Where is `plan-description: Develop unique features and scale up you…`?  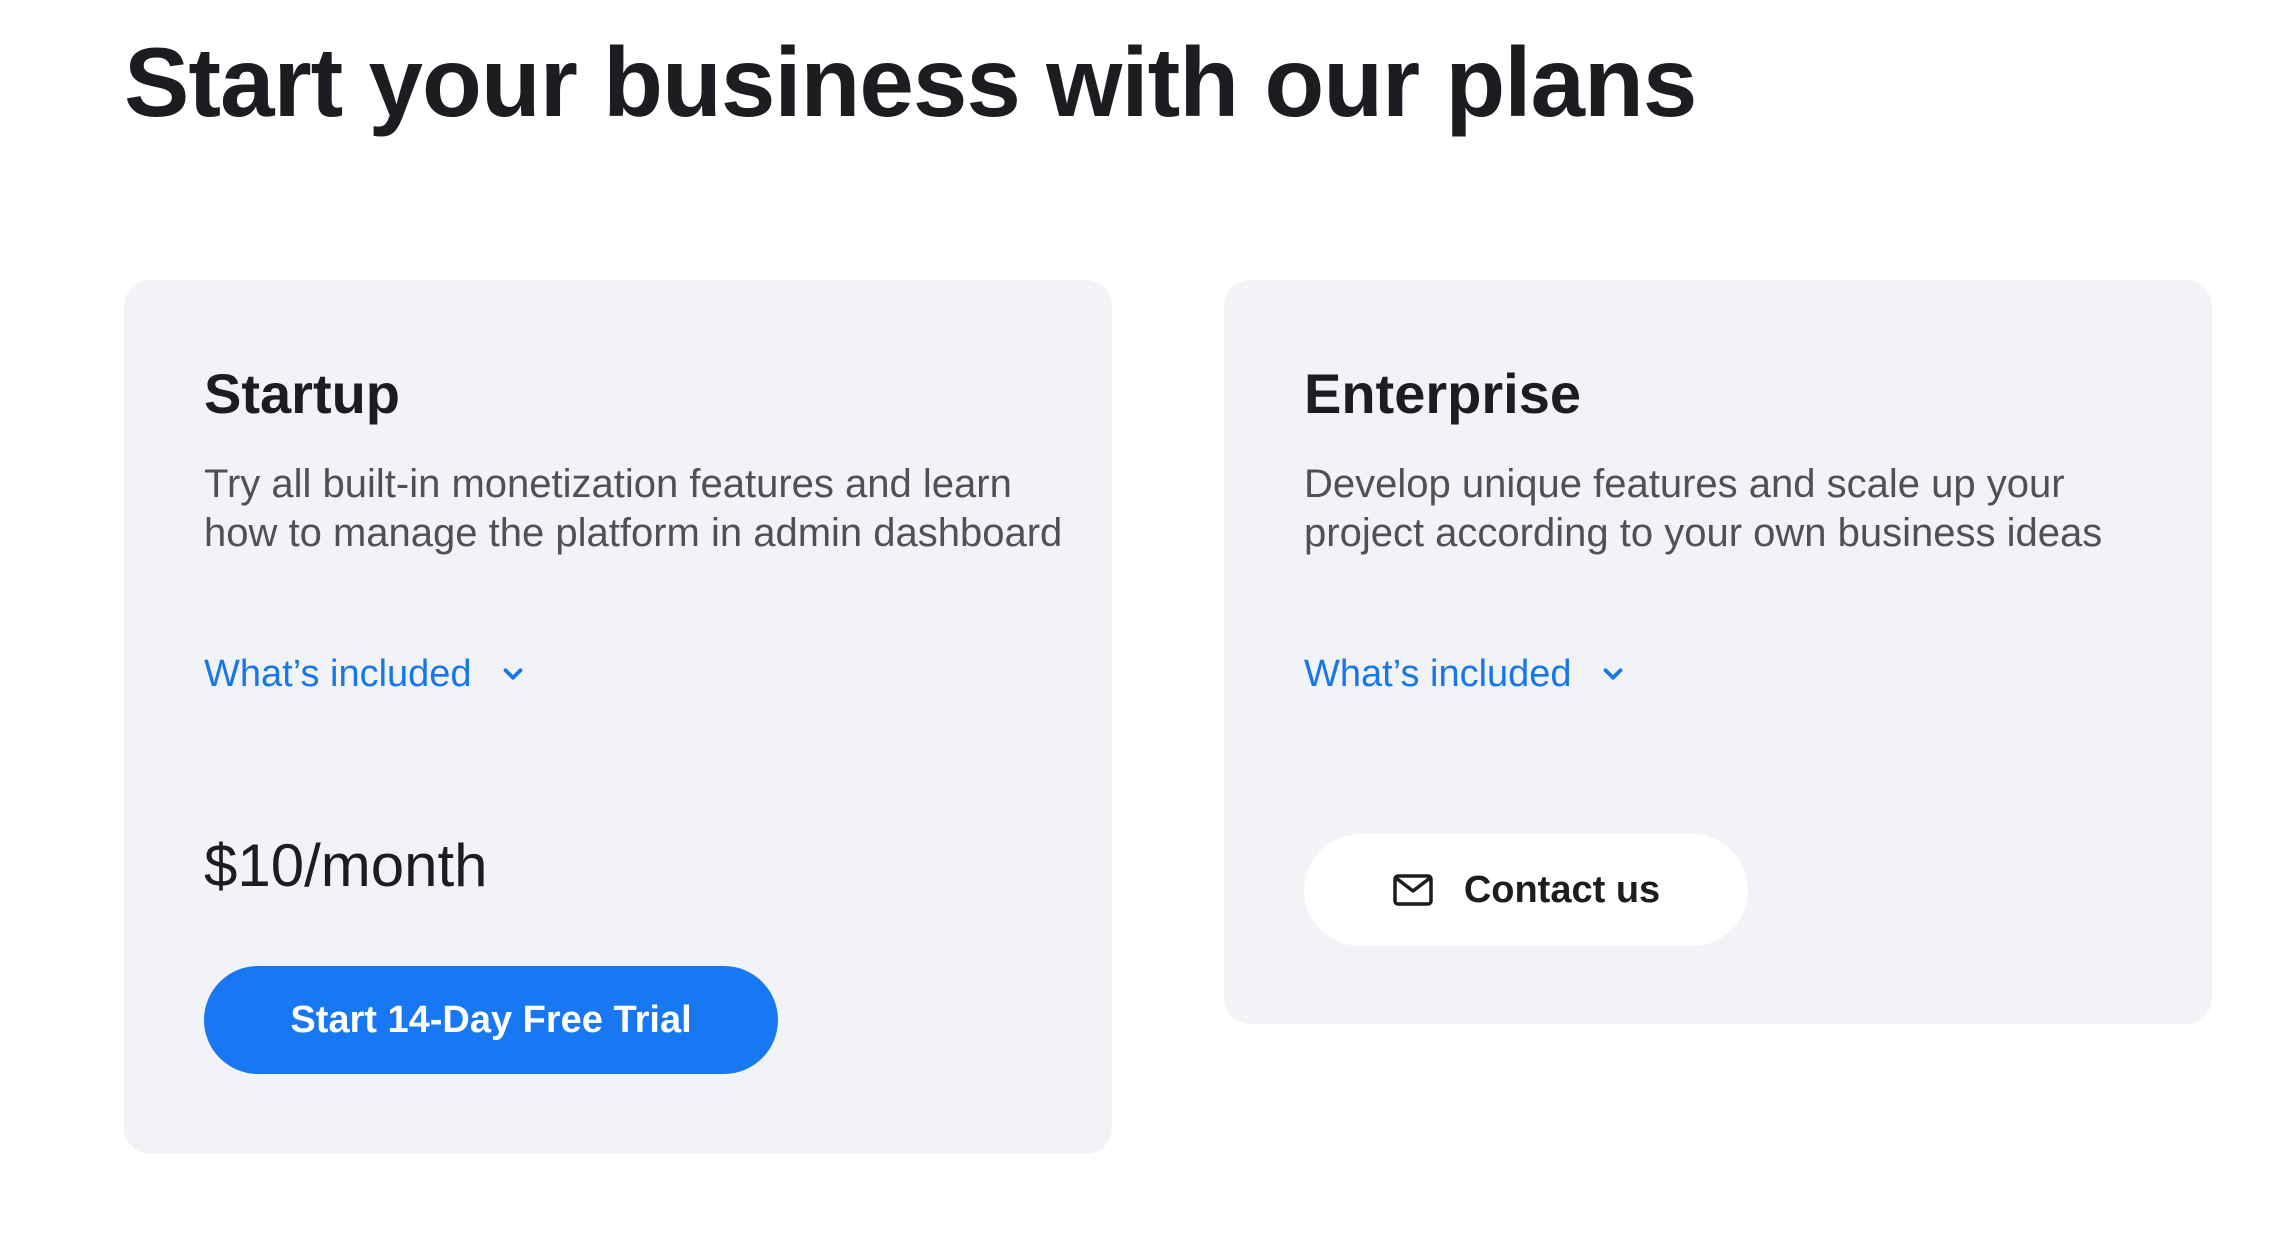
plan-description: Develop unique features and scale up you… is located at coordinates (1703, 508).